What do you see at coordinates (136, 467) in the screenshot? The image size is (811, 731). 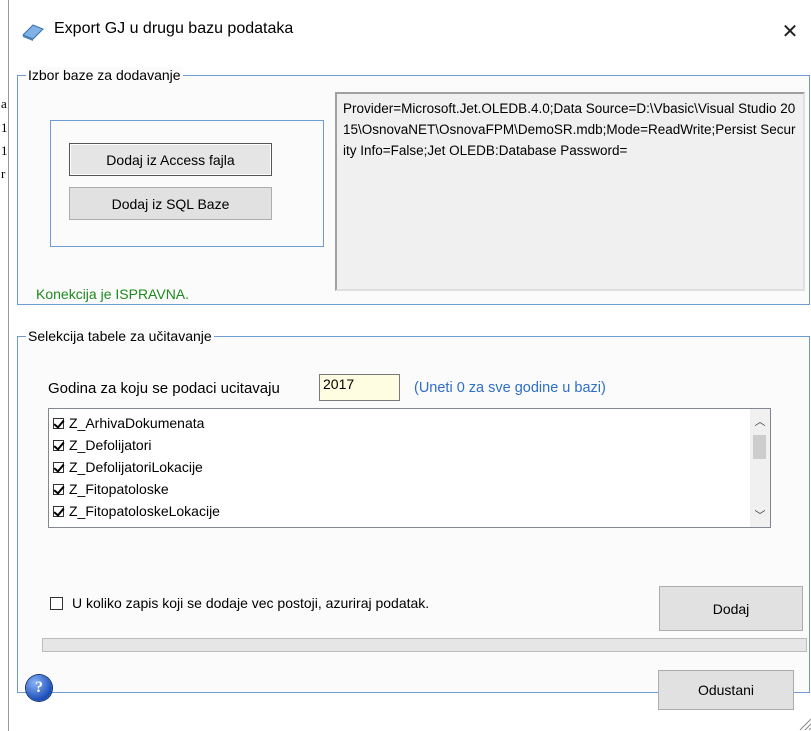 I see `table-name: Z_DefolijatoriLokacije` at bounding box center [136, 467].